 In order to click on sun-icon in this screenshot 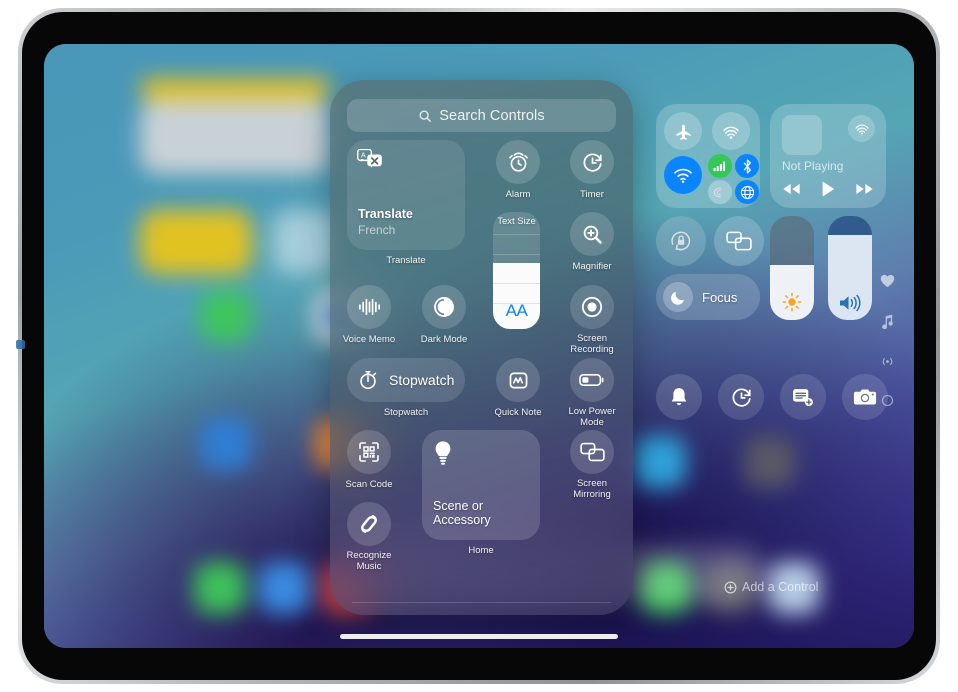, I will do `click(792, 302)`.